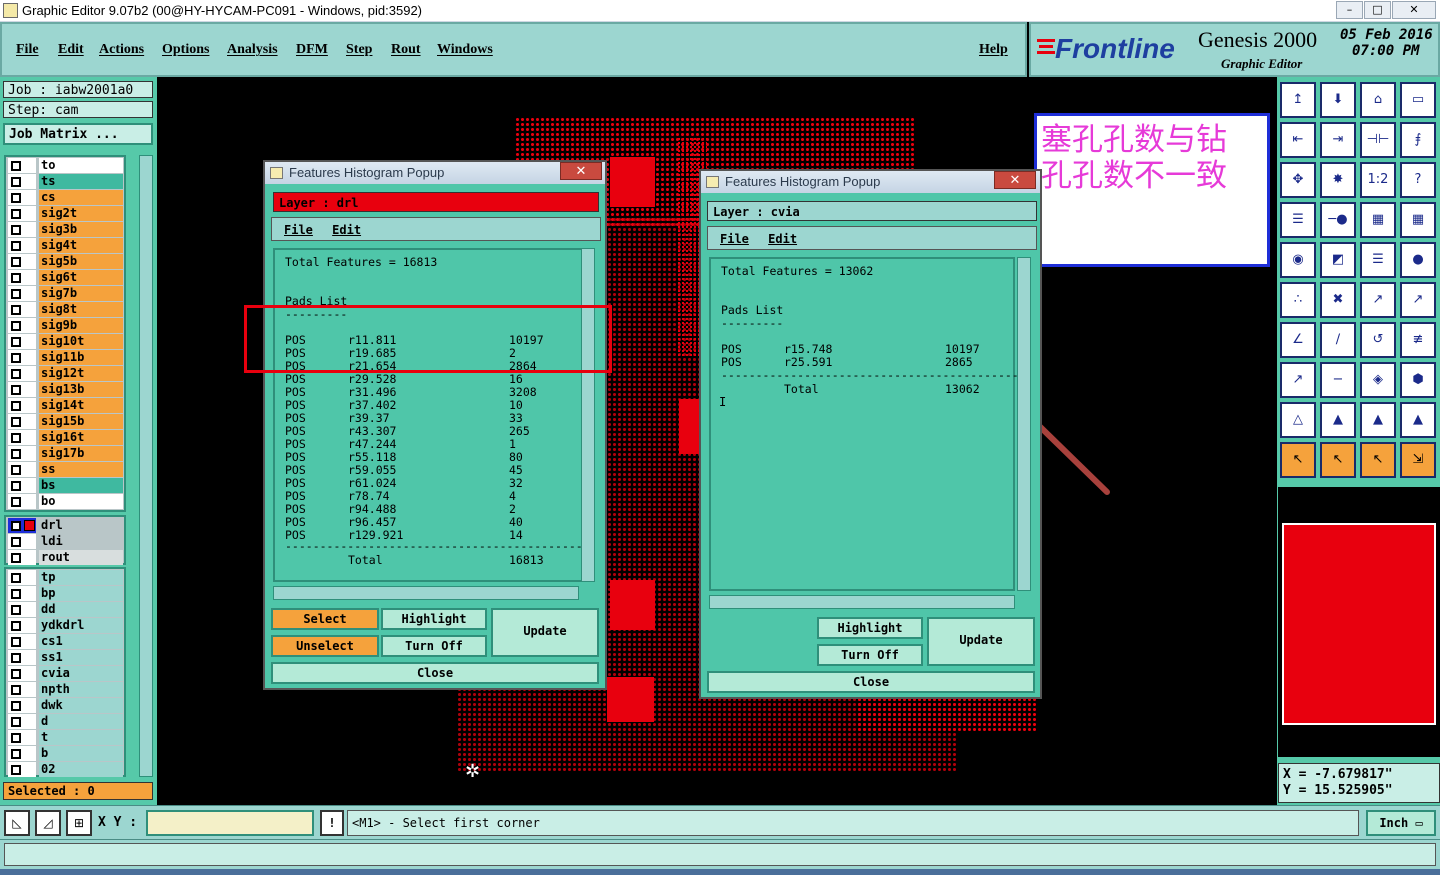  I want to click on snap-icon: ⊞, so click(79, 823).